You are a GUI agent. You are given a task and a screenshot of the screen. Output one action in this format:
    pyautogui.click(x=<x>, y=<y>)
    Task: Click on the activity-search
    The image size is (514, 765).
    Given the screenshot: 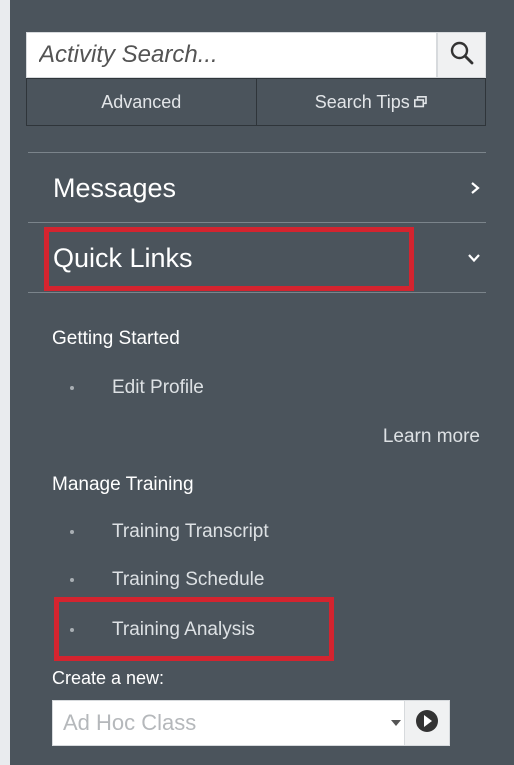 What is the action you would take?
    pyautogui.click(x=256, y=55)
    